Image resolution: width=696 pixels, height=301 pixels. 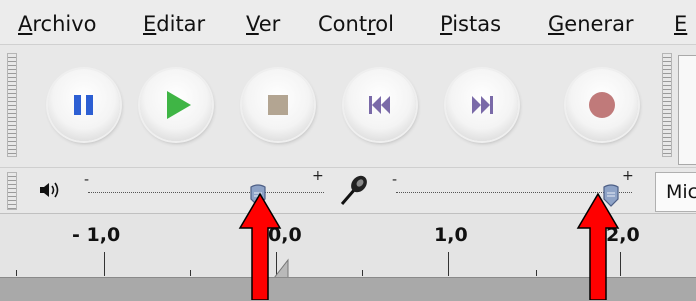 I want to click on menu-archivo: Archivo, so click(x=57, y=24).